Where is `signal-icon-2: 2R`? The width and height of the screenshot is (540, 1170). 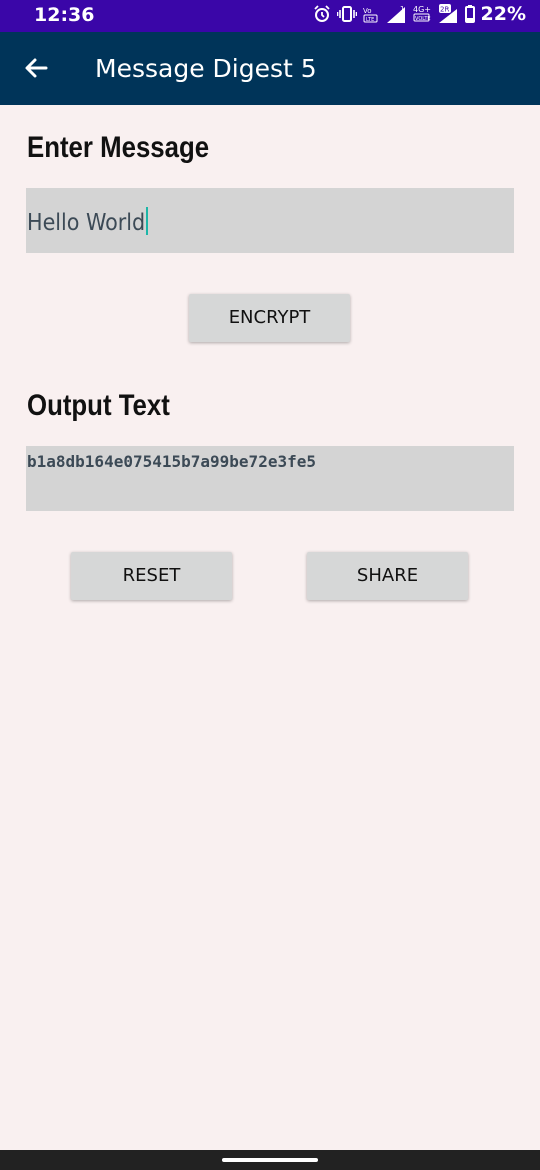
signal-icon-2: 2R is located at coordinates (447, 13).